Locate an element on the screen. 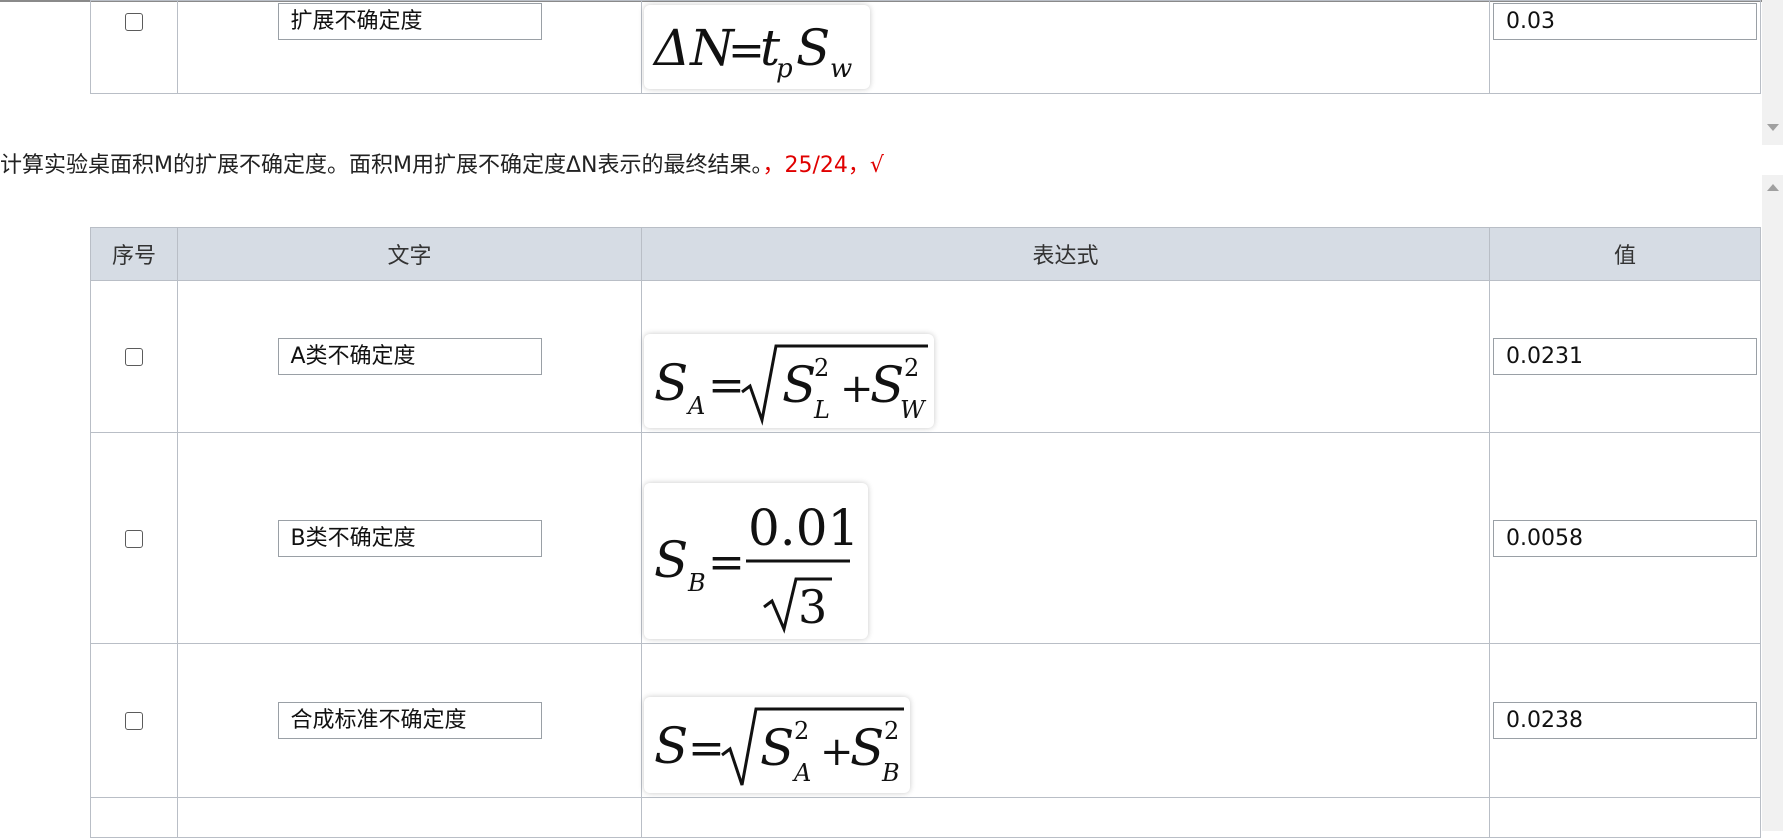 This screenshot has width=1783, height=838. expression-cell: S = S 2 A + S 2 B is located at coordinates (1065, 720).